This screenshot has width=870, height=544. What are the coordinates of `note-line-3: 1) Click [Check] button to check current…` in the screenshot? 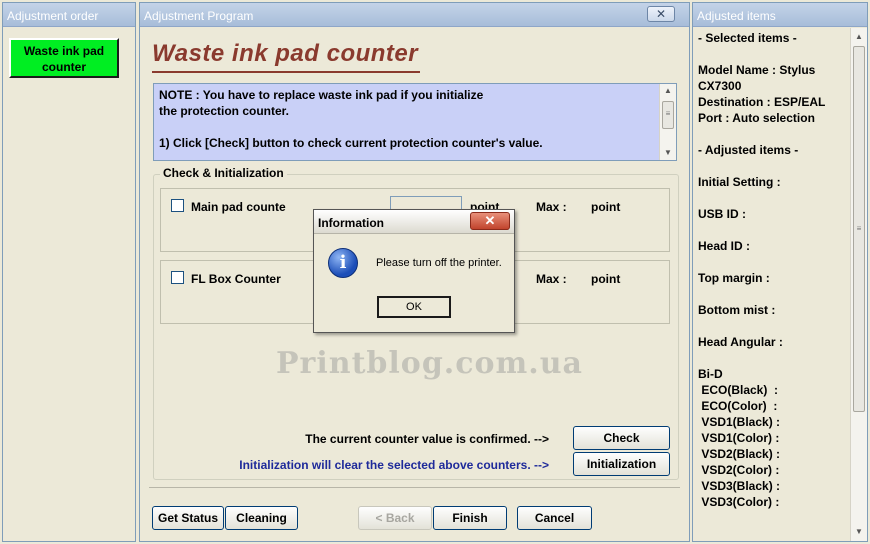 It's located at (351, 143).